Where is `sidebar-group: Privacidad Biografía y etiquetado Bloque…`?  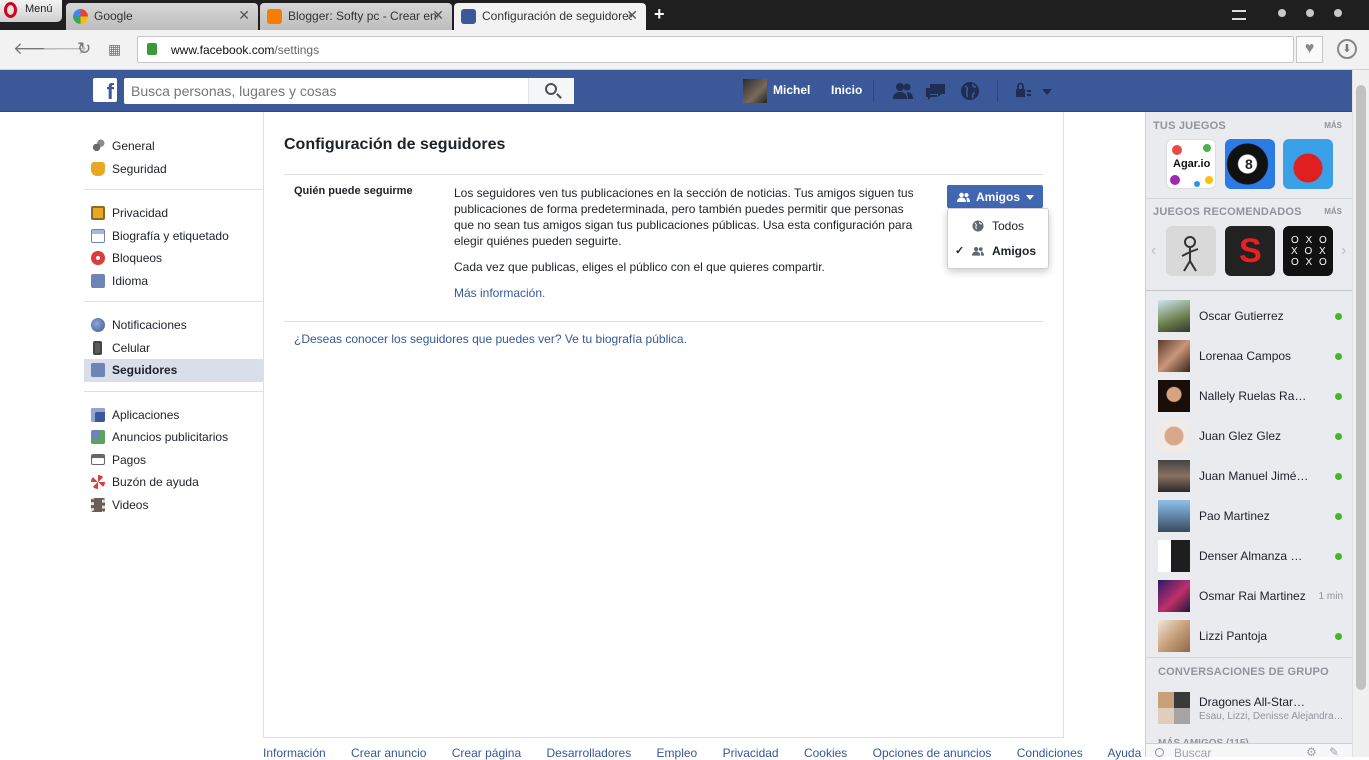
sidebar-group: Privacidad Biografía y etiquetado Bloque… is located at coordinates (173, 250).